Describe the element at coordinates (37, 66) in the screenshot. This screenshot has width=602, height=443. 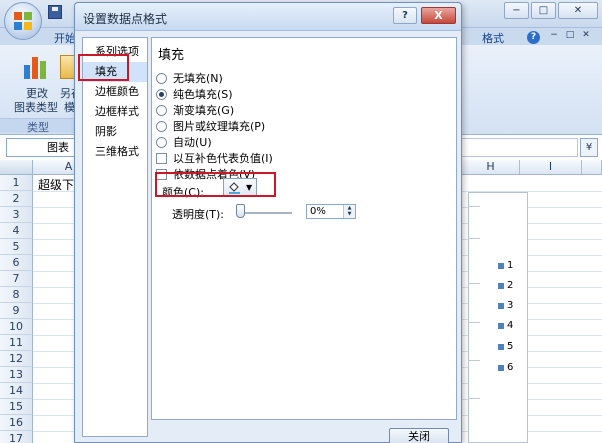
I see `change-chart-type-icon` at that location.